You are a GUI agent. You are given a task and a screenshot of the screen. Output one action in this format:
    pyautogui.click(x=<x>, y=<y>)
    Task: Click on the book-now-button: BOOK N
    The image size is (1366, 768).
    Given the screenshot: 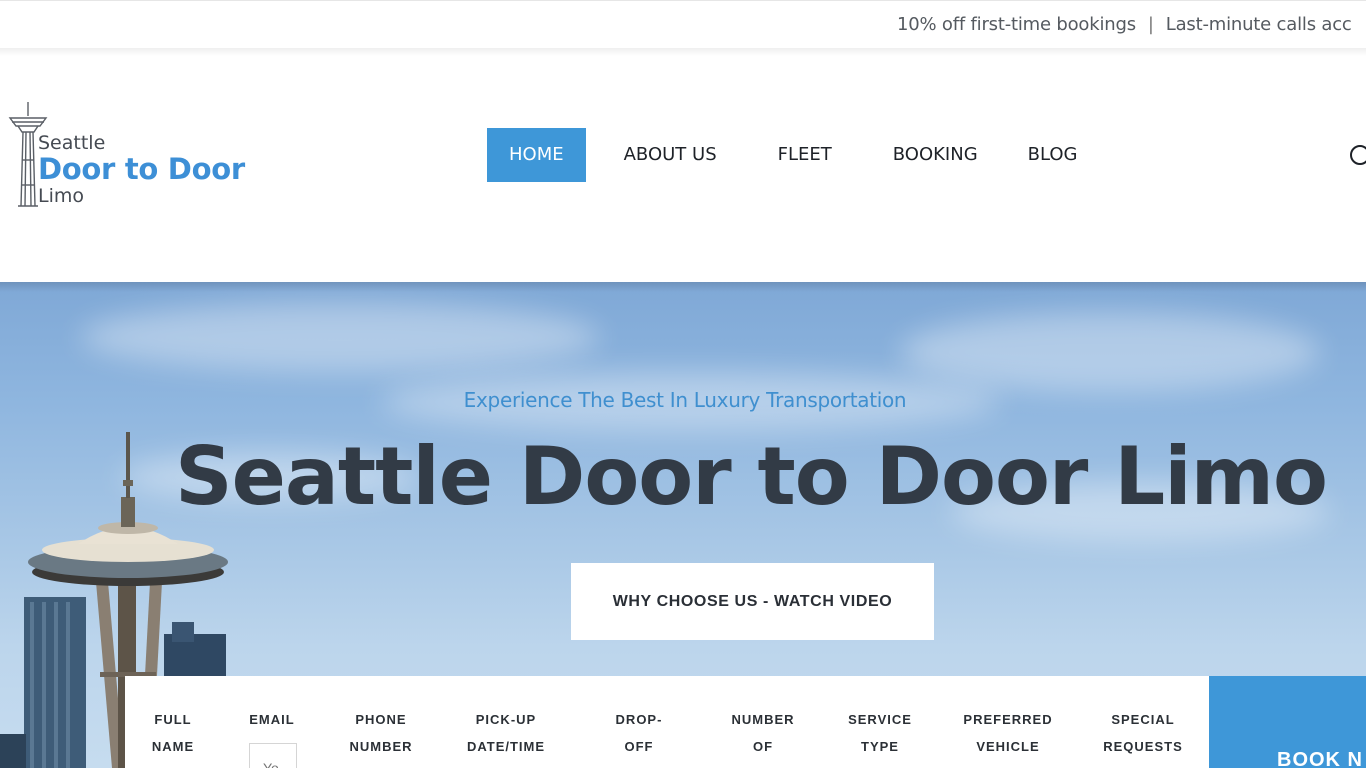 What is the action you would take?
    pyautogui.click(x=1287, y=722)
    